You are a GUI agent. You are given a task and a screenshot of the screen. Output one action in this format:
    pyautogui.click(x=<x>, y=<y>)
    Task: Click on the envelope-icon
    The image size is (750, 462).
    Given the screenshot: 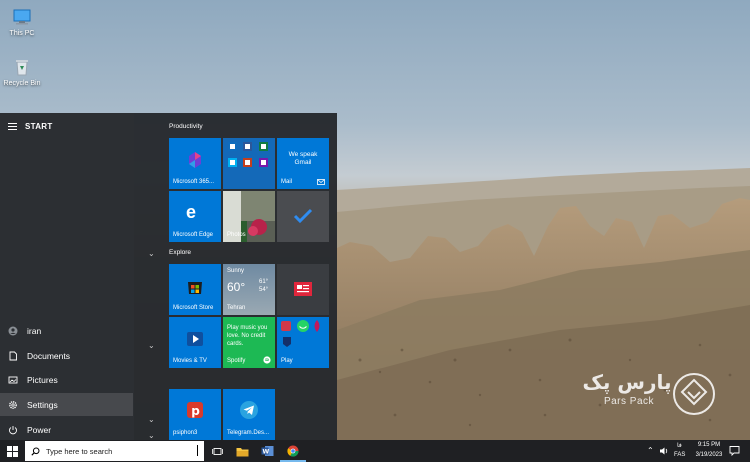 What is the action you would take?
    pyautogui.click(x=321, y=182)
    